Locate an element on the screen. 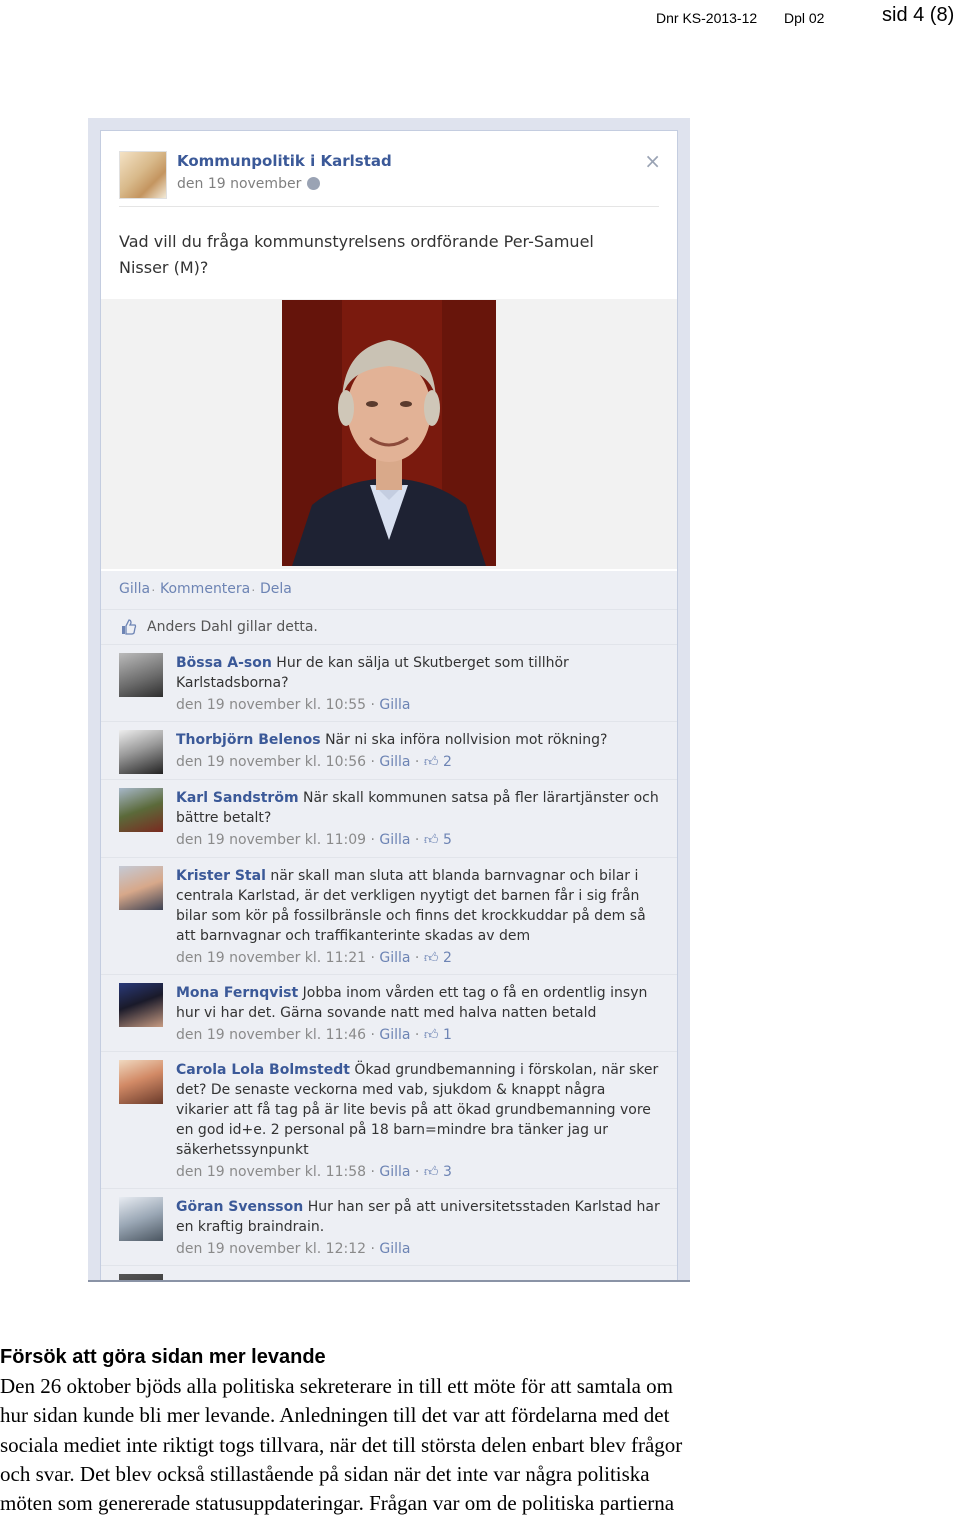 This screenshot has height=1519, width=960. comment-like-count: 👍︎ 1 is located at coordinates (438, 1035).